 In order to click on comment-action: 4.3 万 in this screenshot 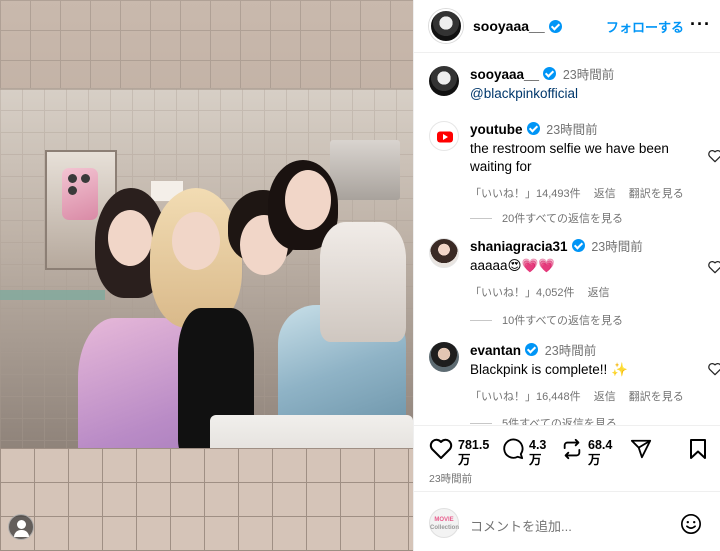, I will do `click(524, 453)`.